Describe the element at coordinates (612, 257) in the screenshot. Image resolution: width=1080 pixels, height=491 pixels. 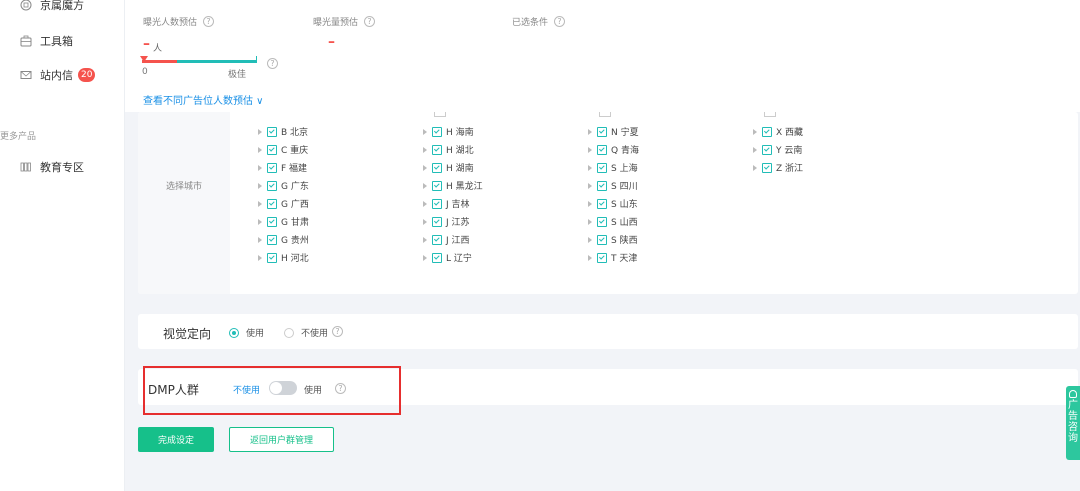
I see `city-checkbox-item: T 天津` at that location.